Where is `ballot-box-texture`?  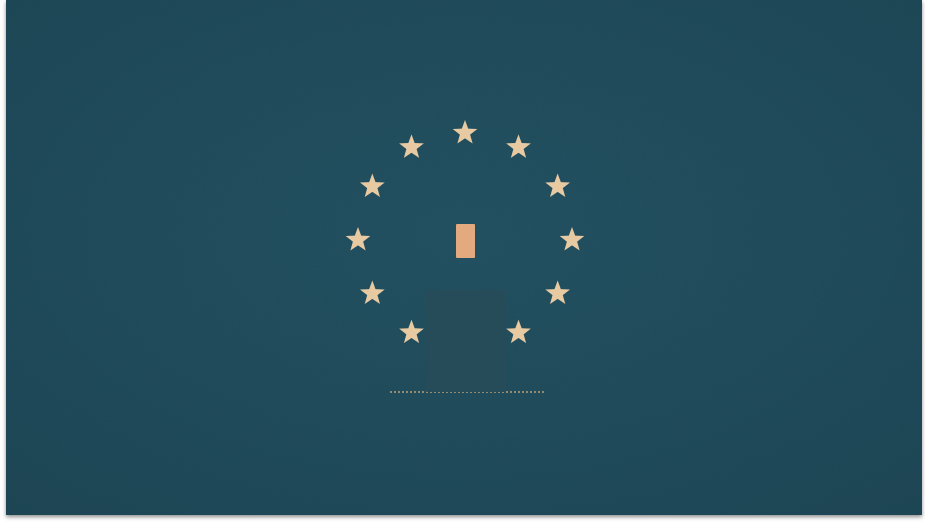 ballot-box-texture is located at coordinates (466, 341).